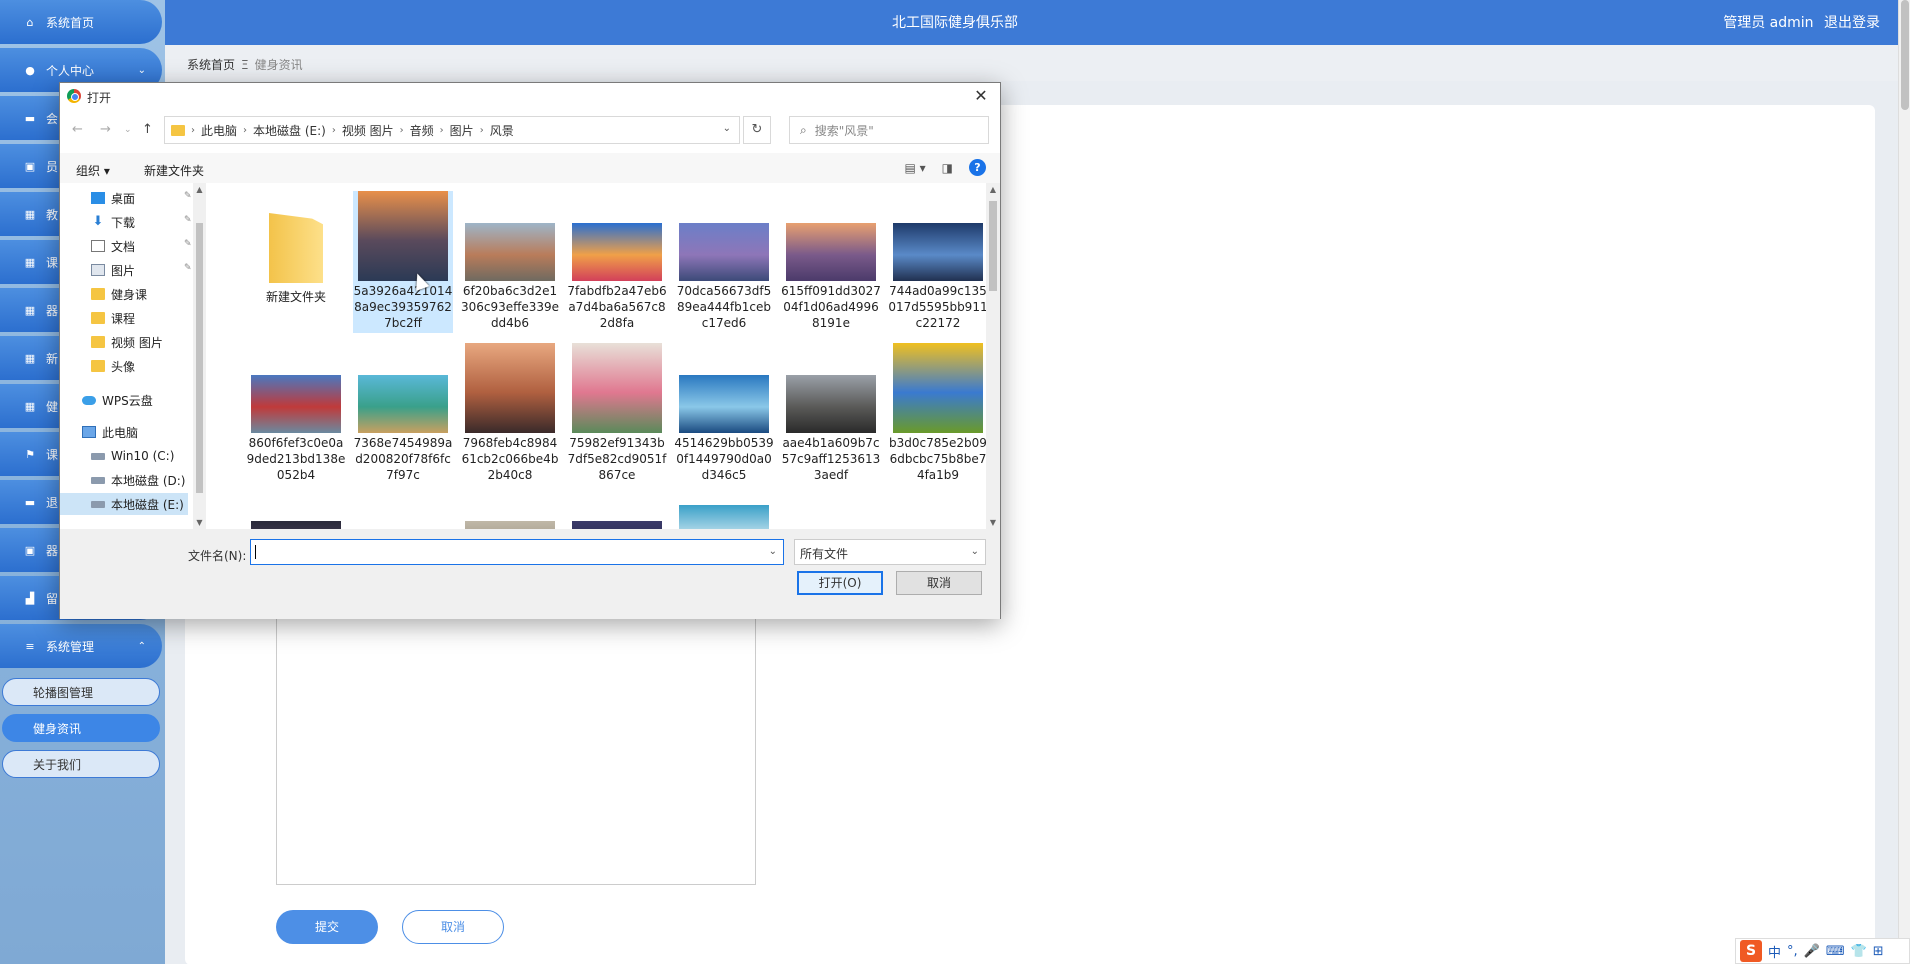  I want to click on nav-item: 文档, so click(97, 246).